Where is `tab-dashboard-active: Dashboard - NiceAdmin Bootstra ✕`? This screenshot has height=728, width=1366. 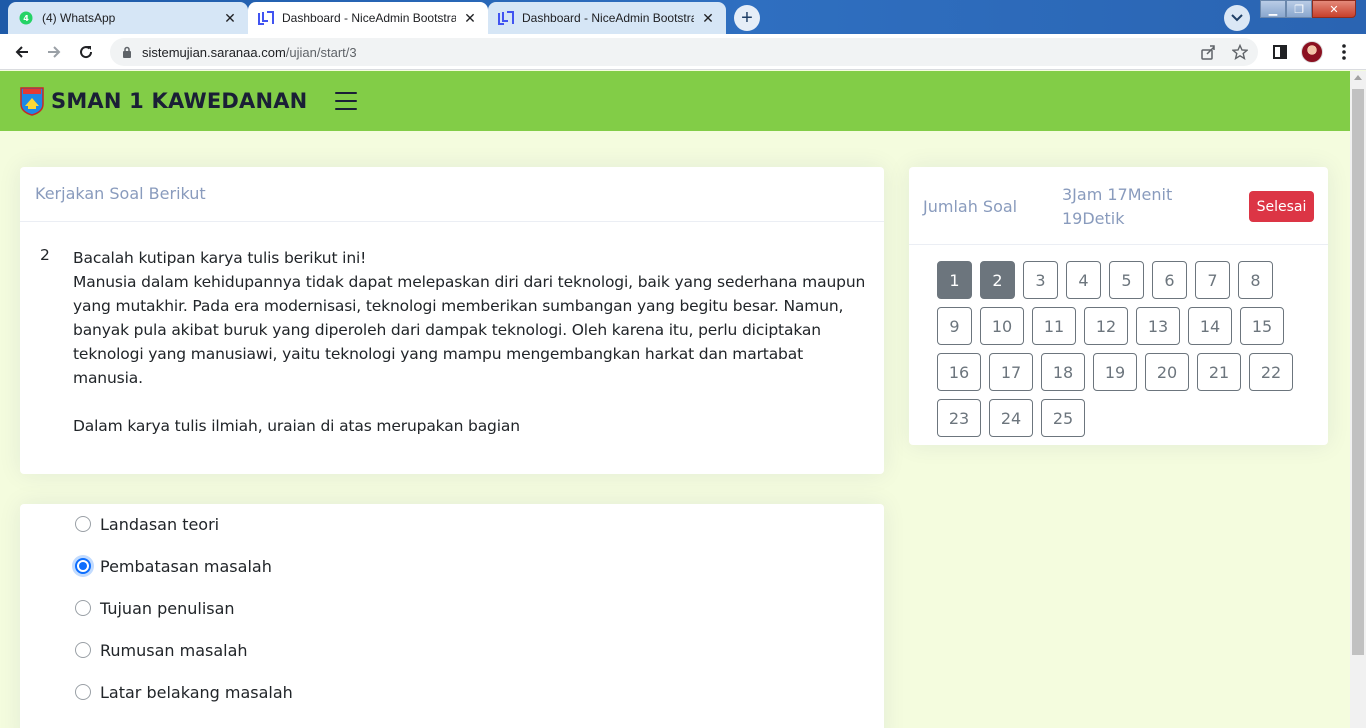 tab-dashboard-active: Dashboard - NiceAdmin Bootstra ✕ is located at coordinates (368, 18).